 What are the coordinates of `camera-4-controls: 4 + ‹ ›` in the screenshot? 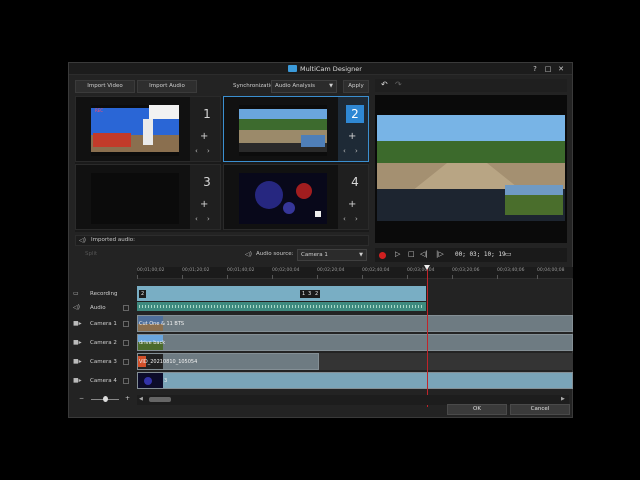 It's located at (353, 197).